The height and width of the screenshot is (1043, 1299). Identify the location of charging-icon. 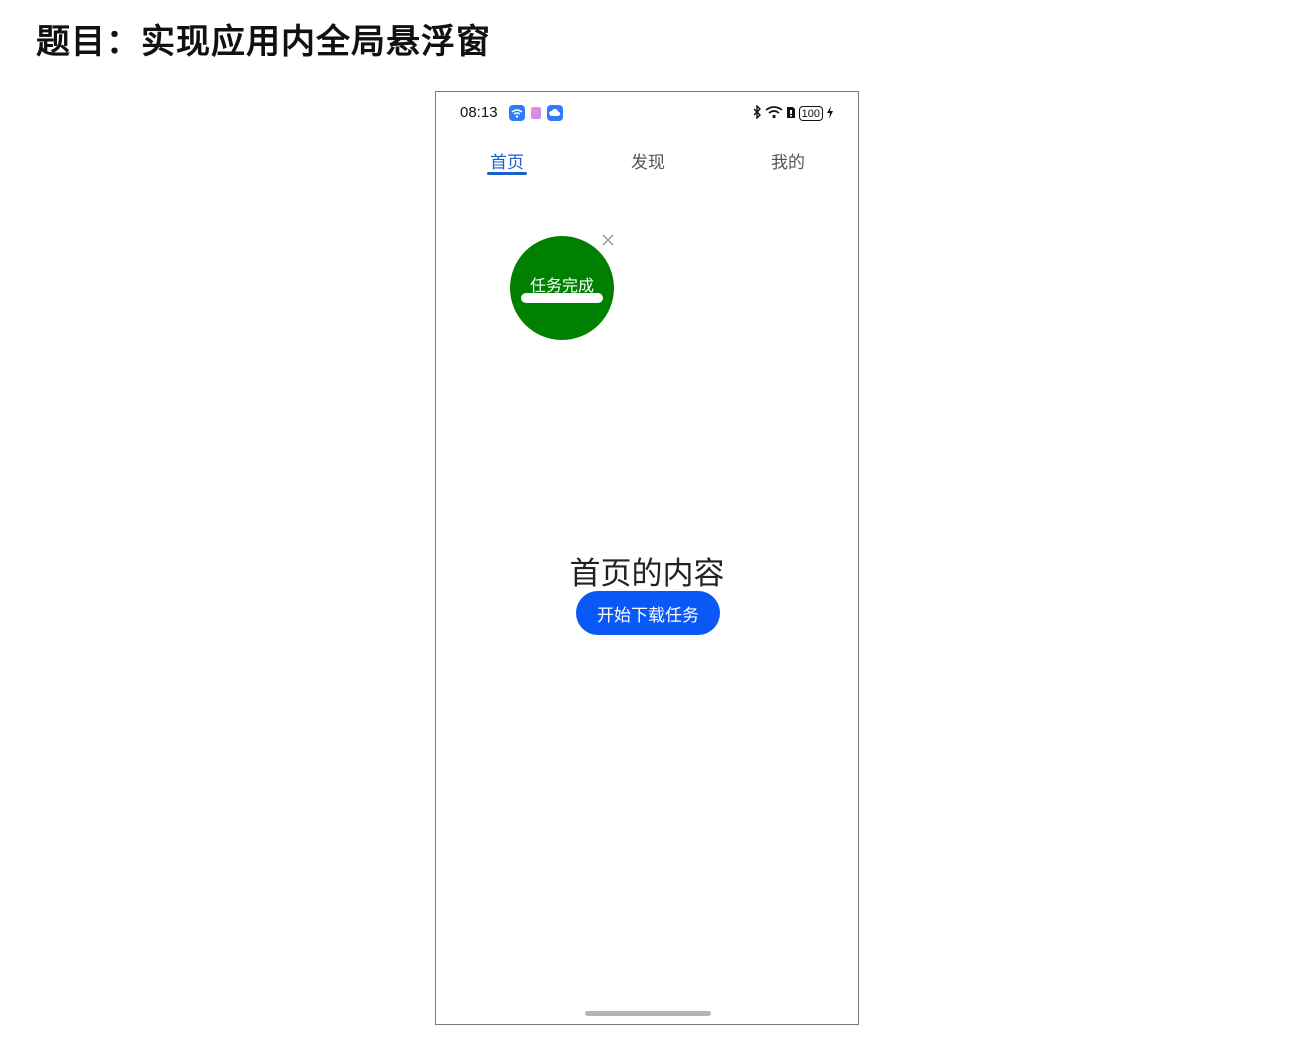
(830, 113).